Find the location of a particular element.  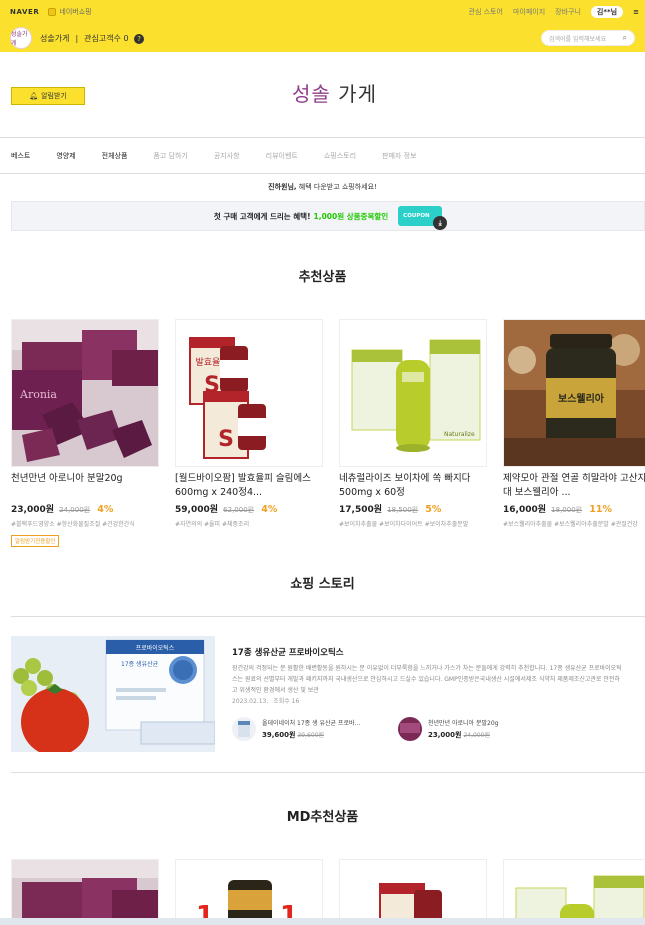

bottom-scroll-strip is located at coordinates (322, 921).